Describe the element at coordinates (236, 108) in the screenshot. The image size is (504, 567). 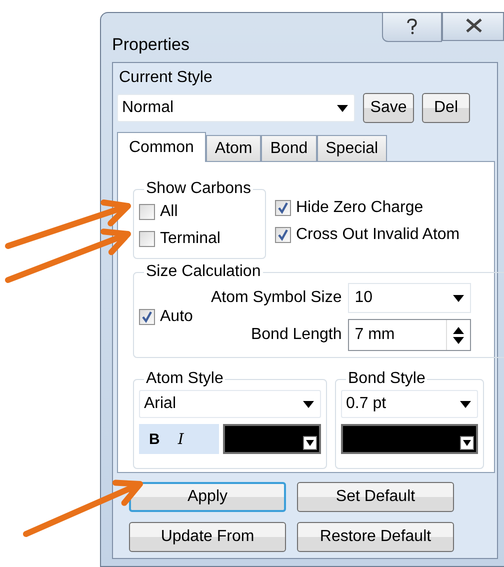
I see `style-dropdown: Normal` at that location.